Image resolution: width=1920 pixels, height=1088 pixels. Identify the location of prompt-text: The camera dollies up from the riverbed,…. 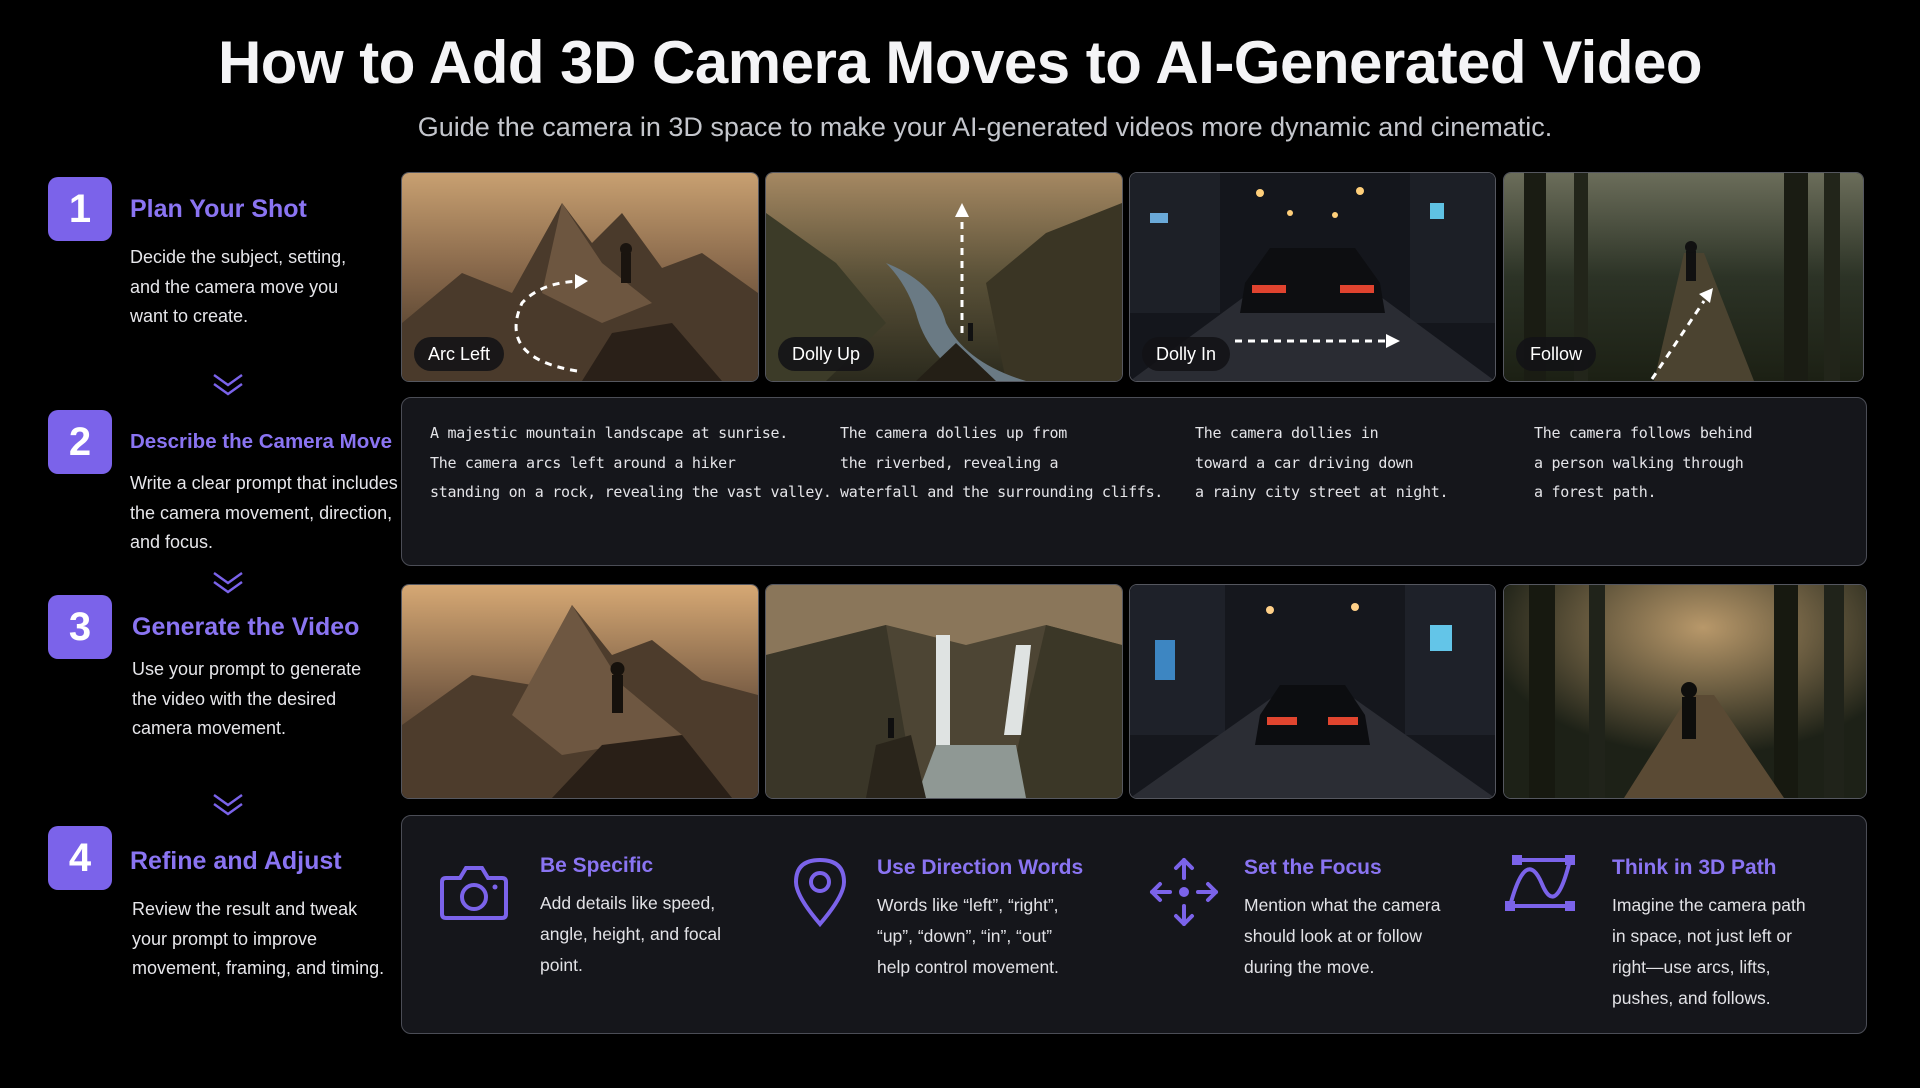
(1002, 462).